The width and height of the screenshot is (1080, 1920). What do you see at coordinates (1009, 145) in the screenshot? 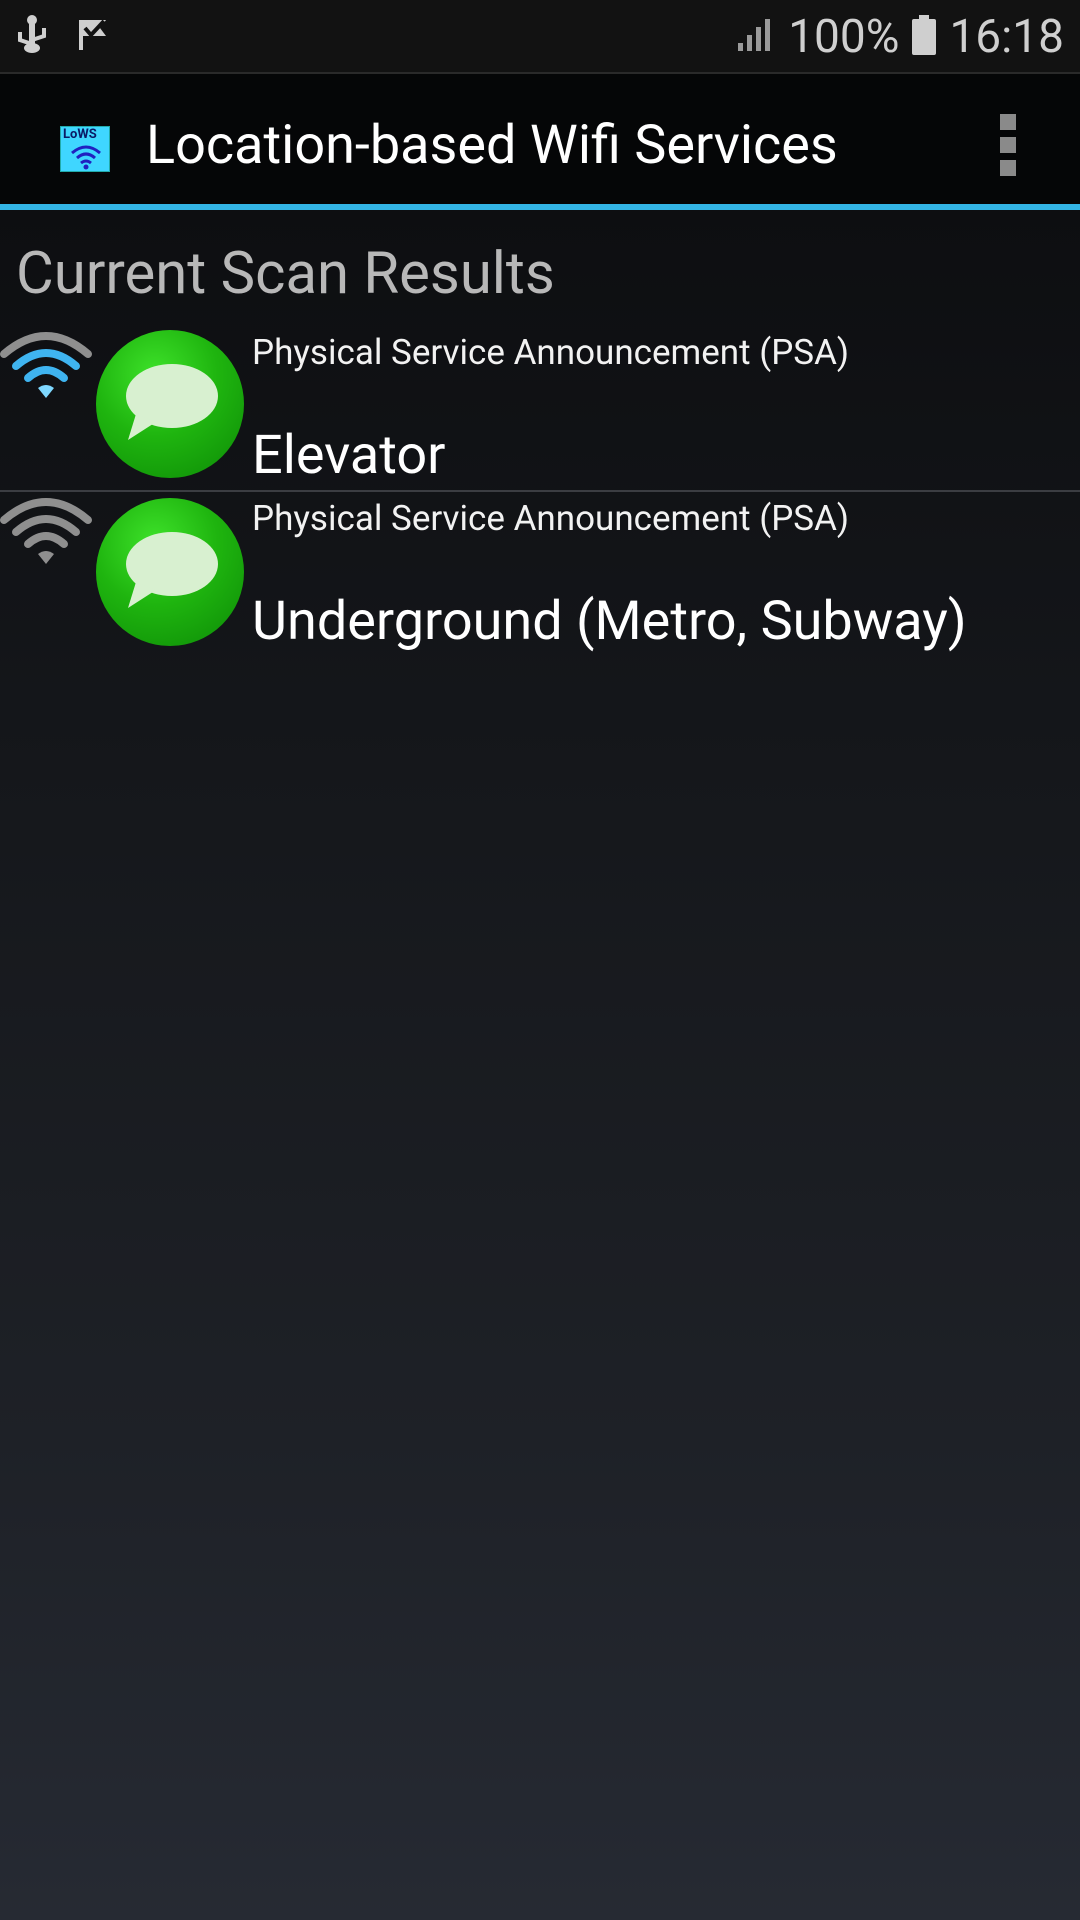
I see `overflow-menu-icon` at bounding box center [1009, 145].